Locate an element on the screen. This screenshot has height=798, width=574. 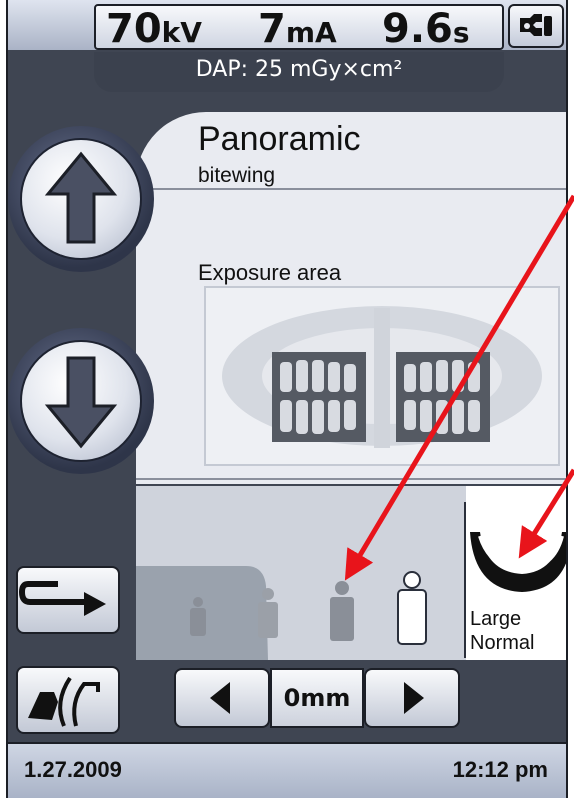
scroll-up-face is located at coordinates (81, 199).